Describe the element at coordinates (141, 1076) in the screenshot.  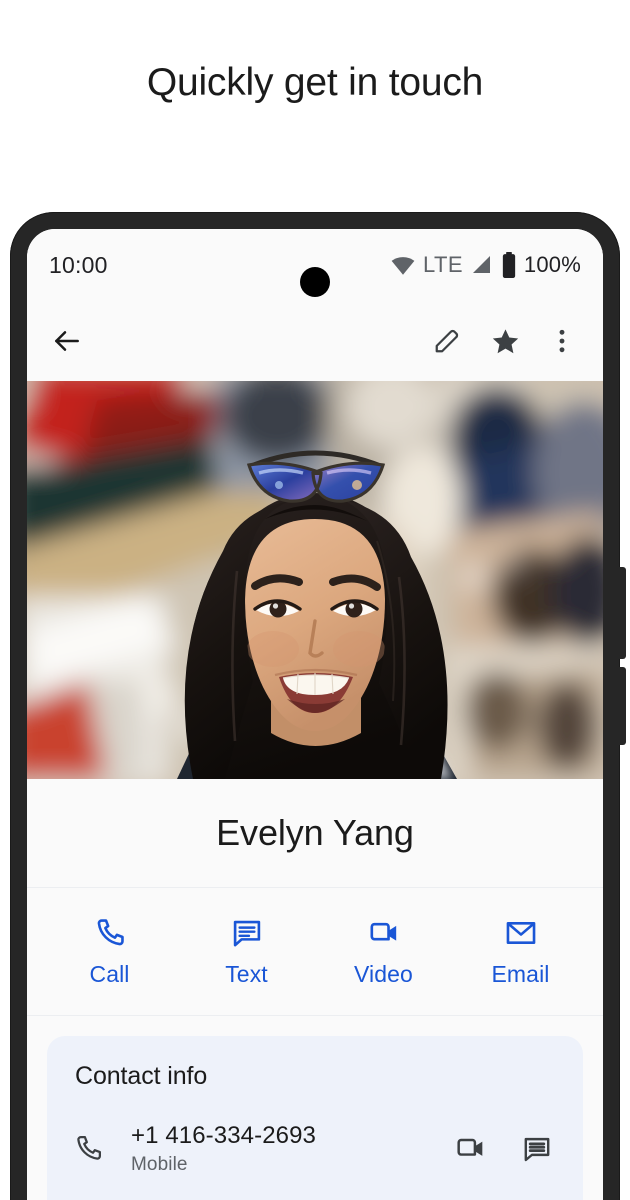
I see `contact-info-title: Contact info` at that location.